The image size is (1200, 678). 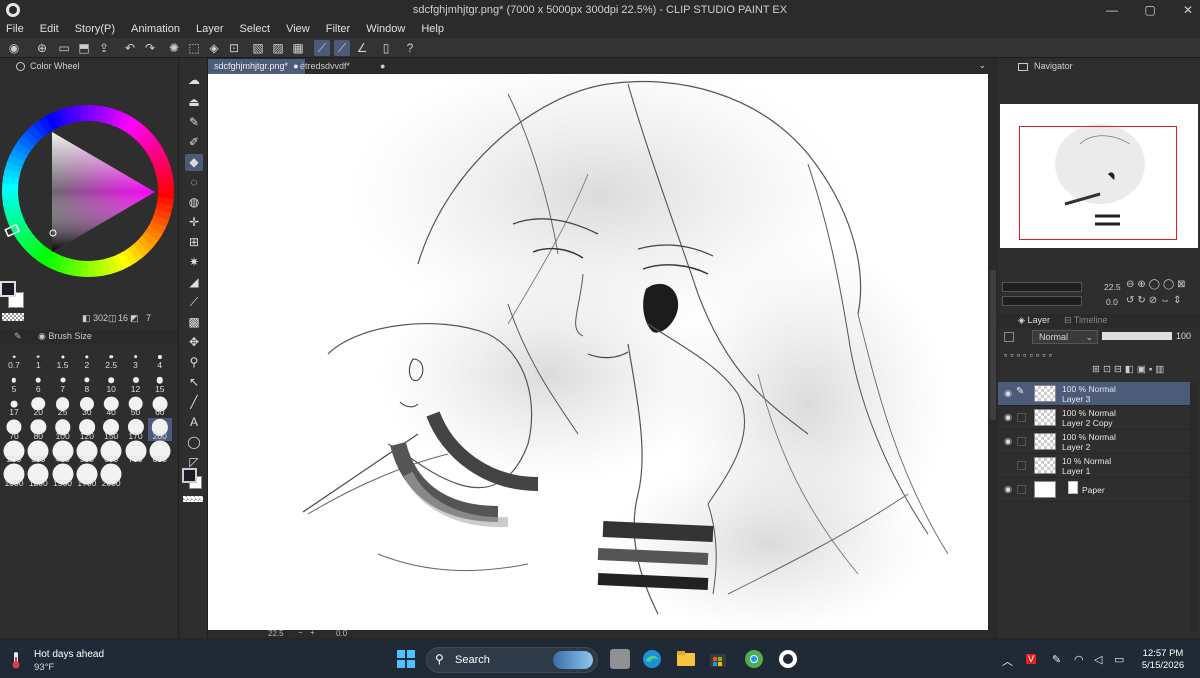 What do you see at coordinates (1029, 355) in the screenshot?
I see `layer-toolbar-icons: ▫▫▫▫▫▫▫▫` at bounding box center [1029, 355].